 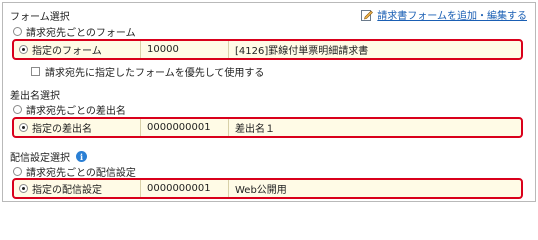 I want to click on sender-name: 差出名１, so click(x=251, y=127).